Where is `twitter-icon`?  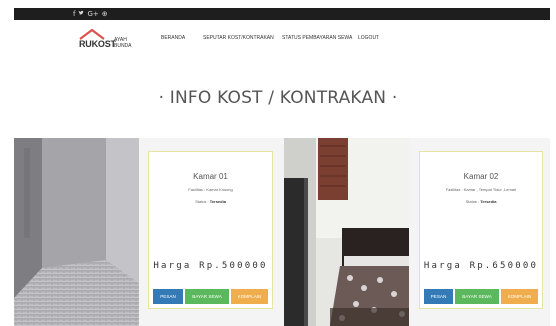
twitter-icon is located at coordinates (81, 14).